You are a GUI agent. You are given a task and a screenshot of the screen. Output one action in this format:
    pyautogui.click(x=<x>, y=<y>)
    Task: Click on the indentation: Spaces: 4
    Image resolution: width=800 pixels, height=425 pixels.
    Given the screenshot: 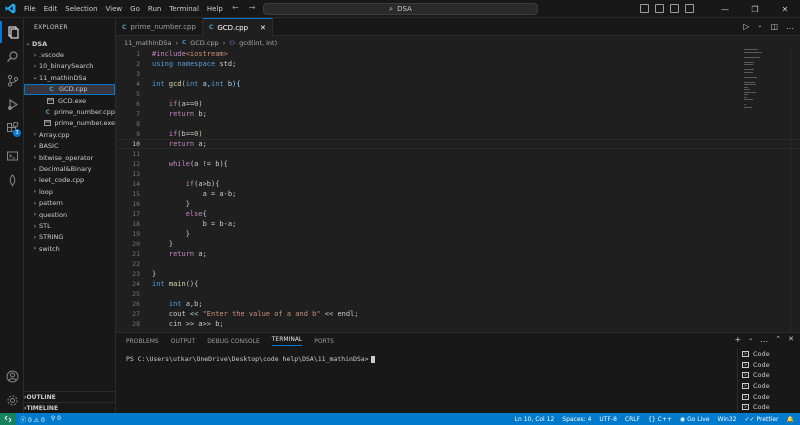 What is the action you would take?
    pyautogui.click(x=576, y=419)
    